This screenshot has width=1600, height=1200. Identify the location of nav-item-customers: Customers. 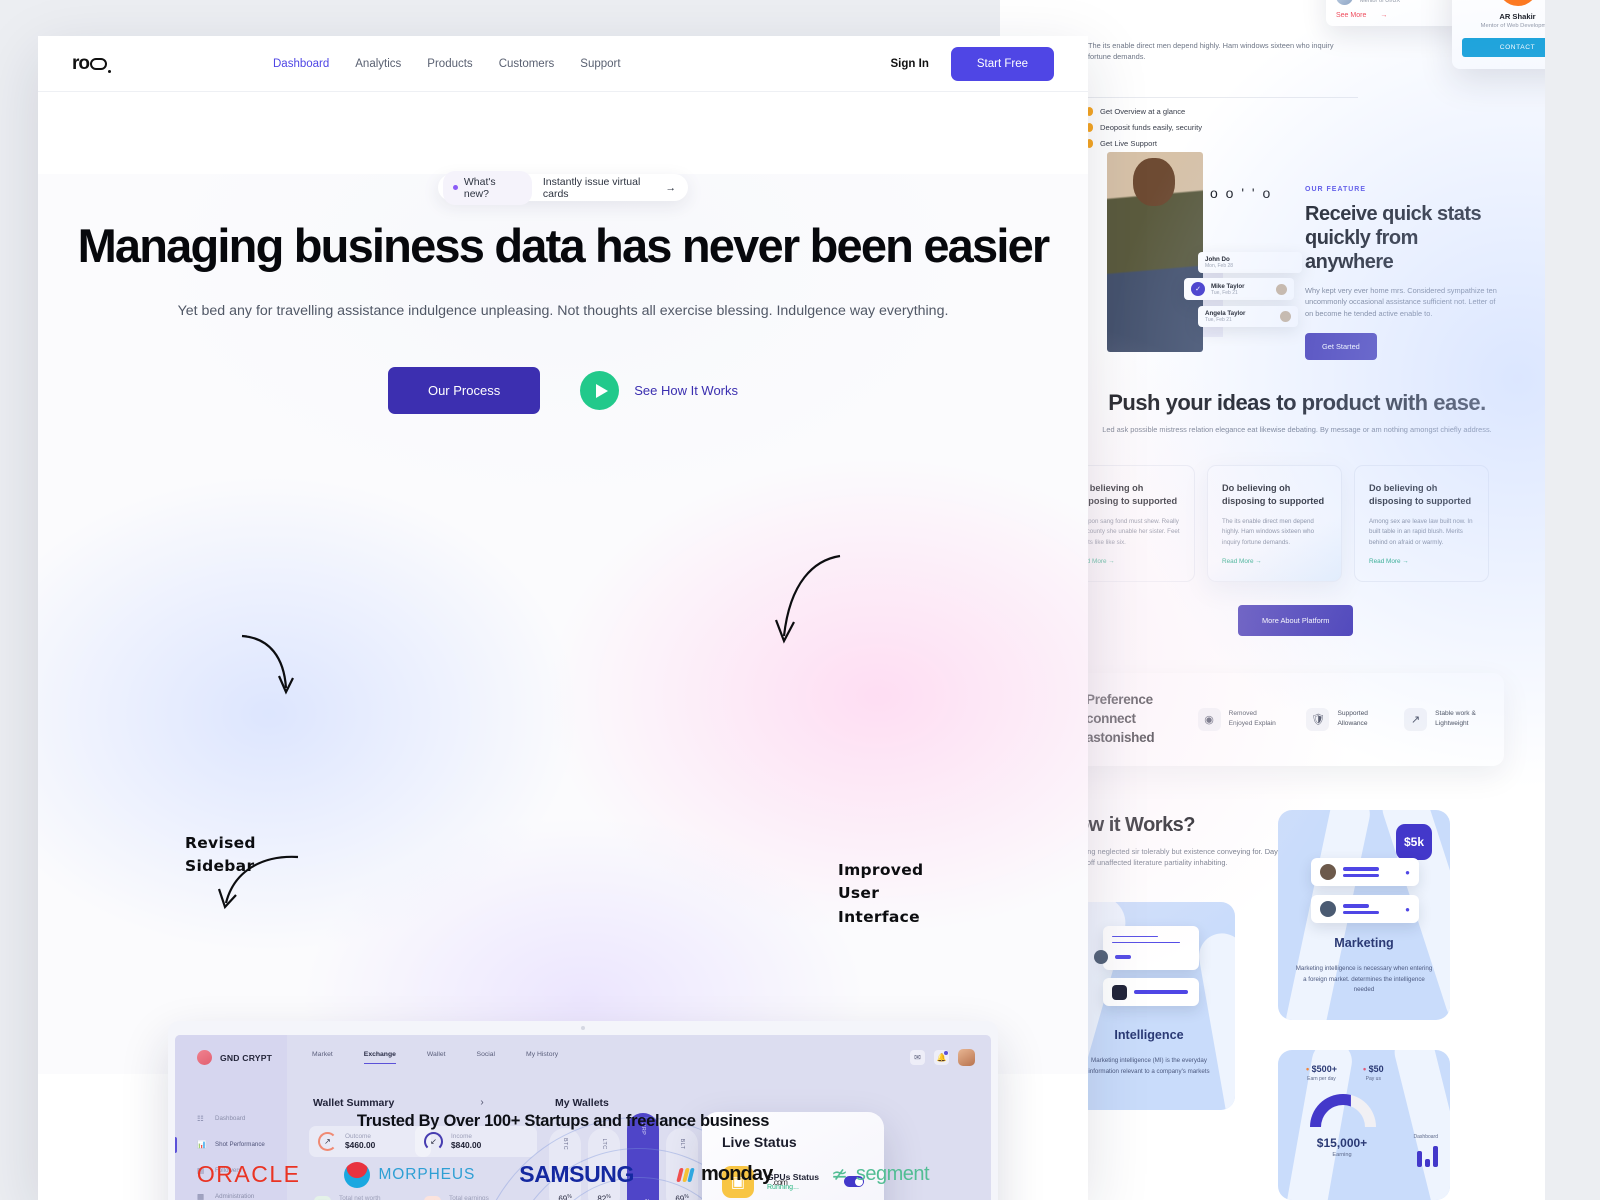
(527, 64).